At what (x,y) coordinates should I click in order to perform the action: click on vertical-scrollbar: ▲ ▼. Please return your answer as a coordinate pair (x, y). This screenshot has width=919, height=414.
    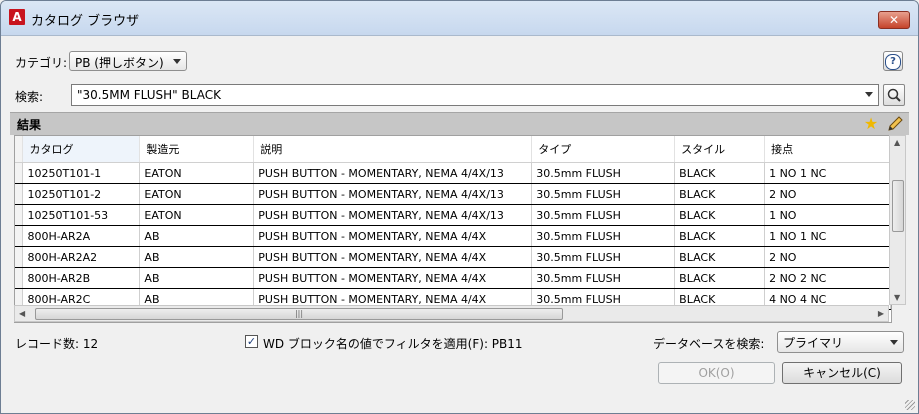
    Looking at the image, I should click on (897, 220).